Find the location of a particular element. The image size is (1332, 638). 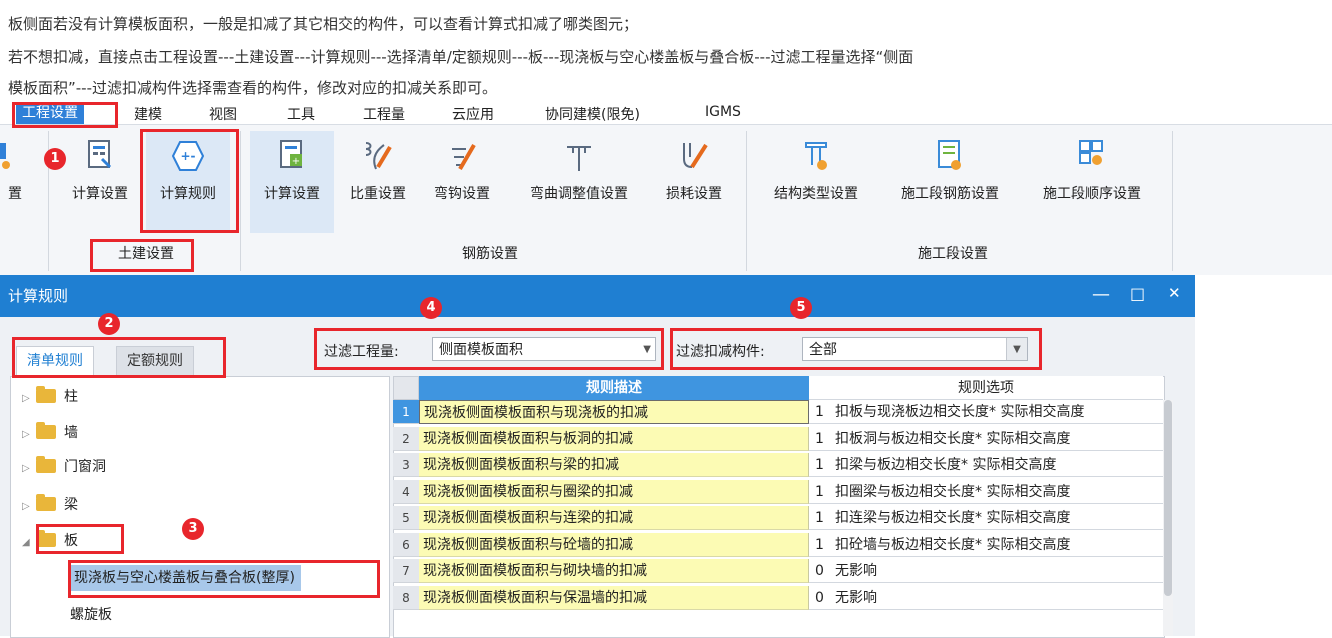

menu-igms: IGMS is located at coordinates (723, 112).